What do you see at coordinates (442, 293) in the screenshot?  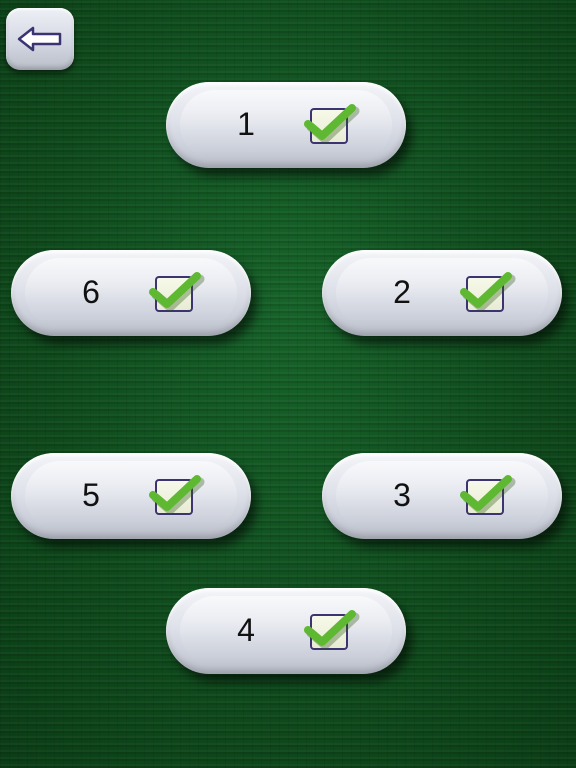 I see `item-2-button: 2` at bounding box center [442, 293].